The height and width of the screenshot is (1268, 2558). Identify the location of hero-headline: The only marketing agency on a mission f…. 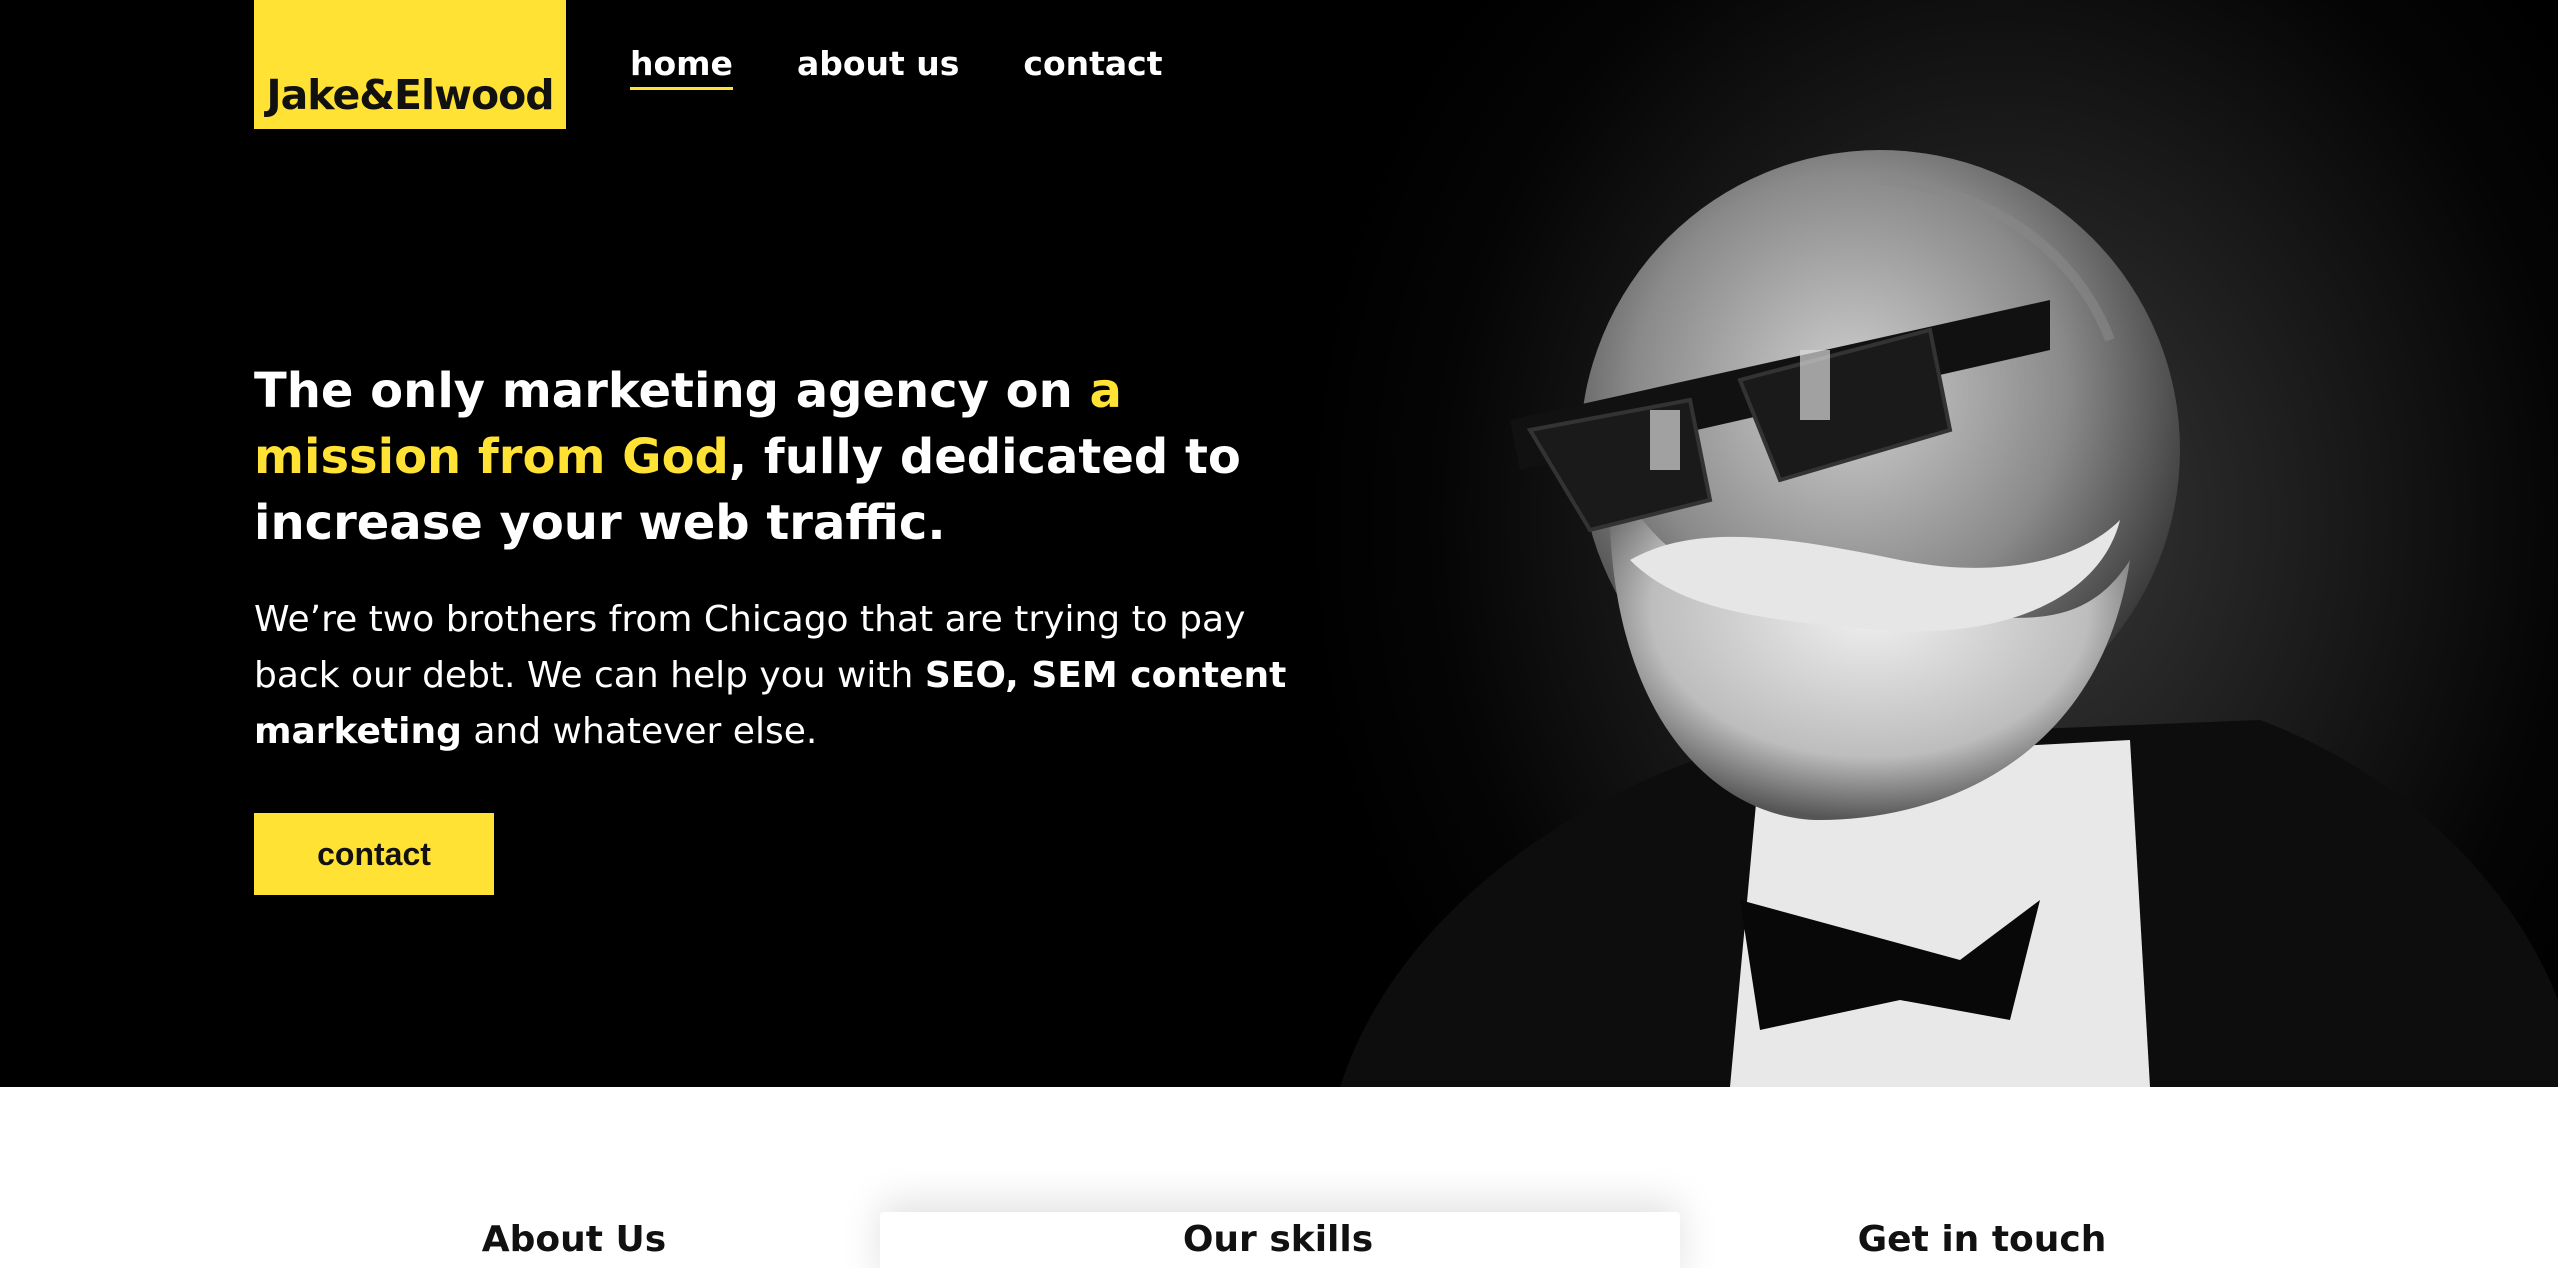
(799, 457).